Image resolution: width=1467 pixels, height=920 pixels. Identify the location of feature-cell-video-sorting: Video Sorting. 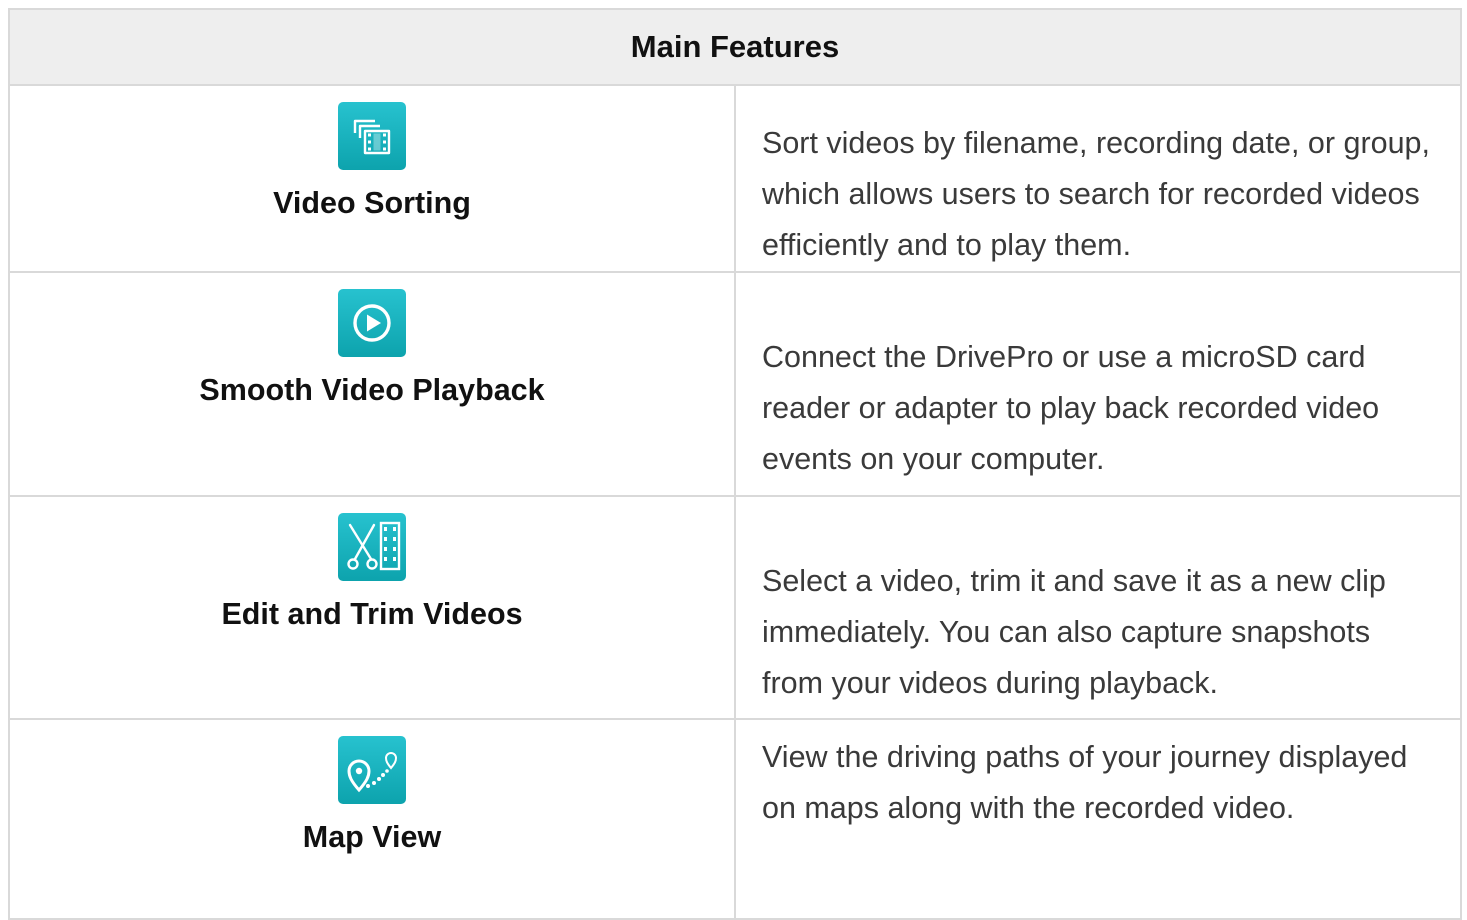
(372, 178).